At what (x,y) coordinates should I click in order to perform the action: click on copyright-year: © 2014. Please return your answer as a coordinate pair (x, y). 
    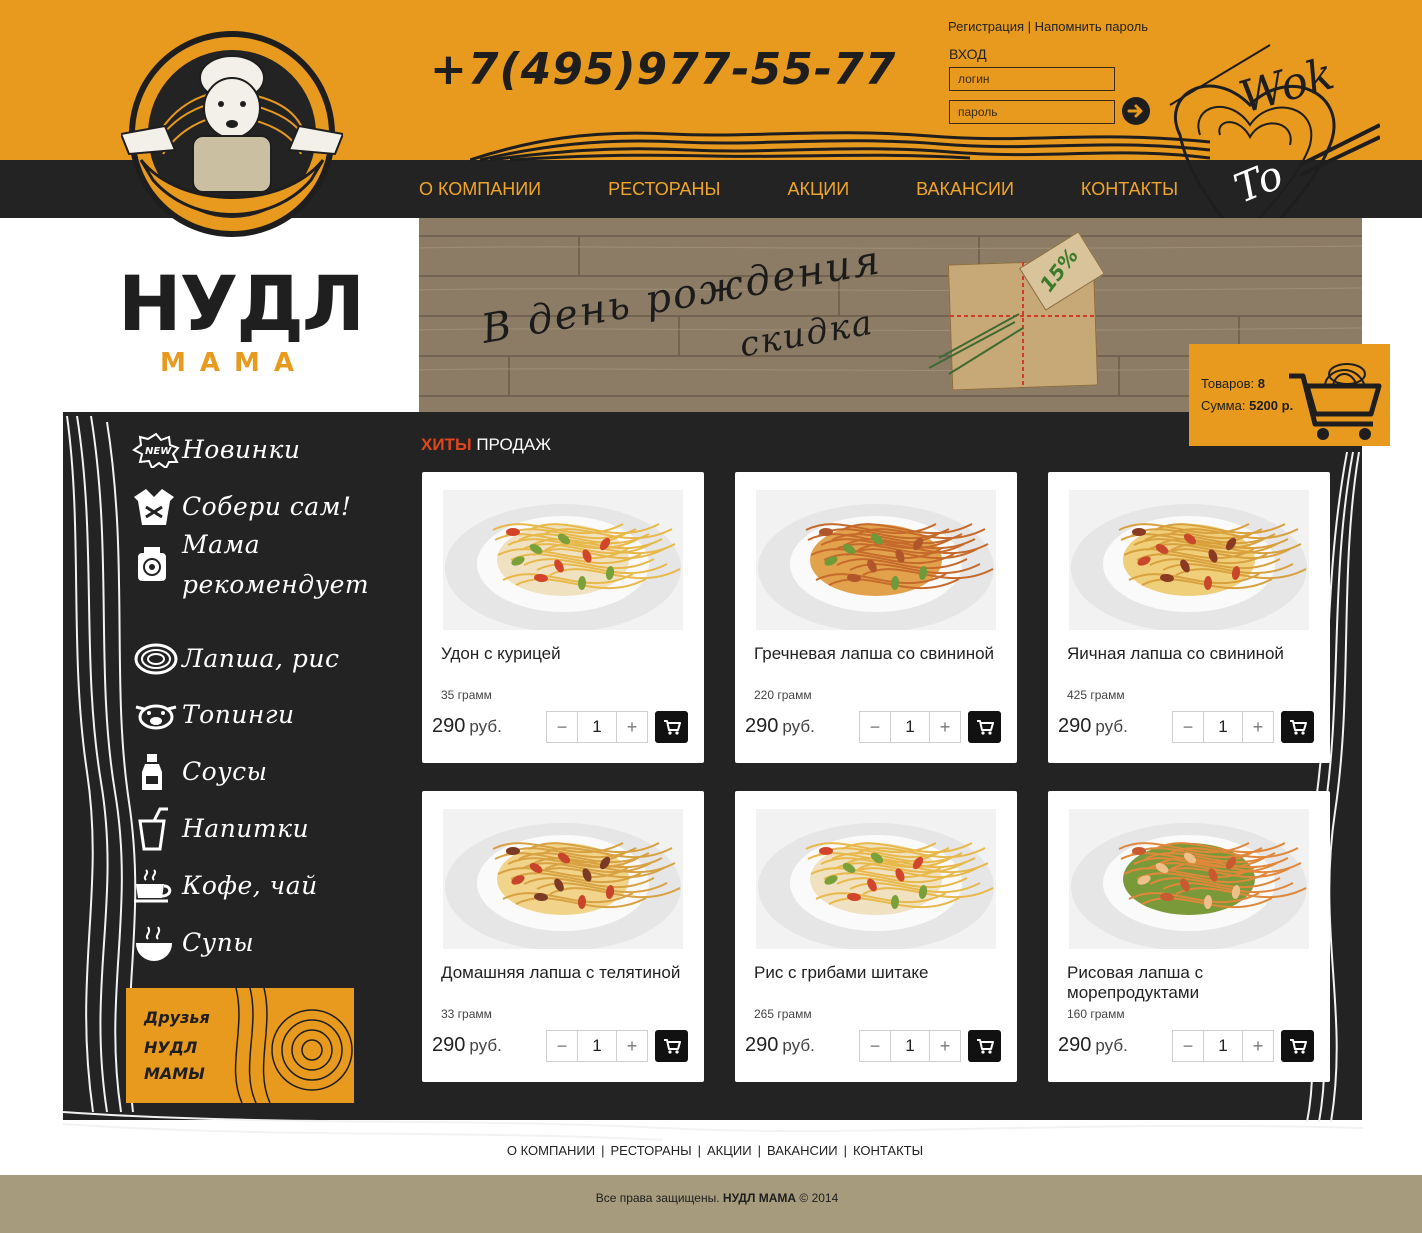
    Looking at the image, I should click on (819, 1198).